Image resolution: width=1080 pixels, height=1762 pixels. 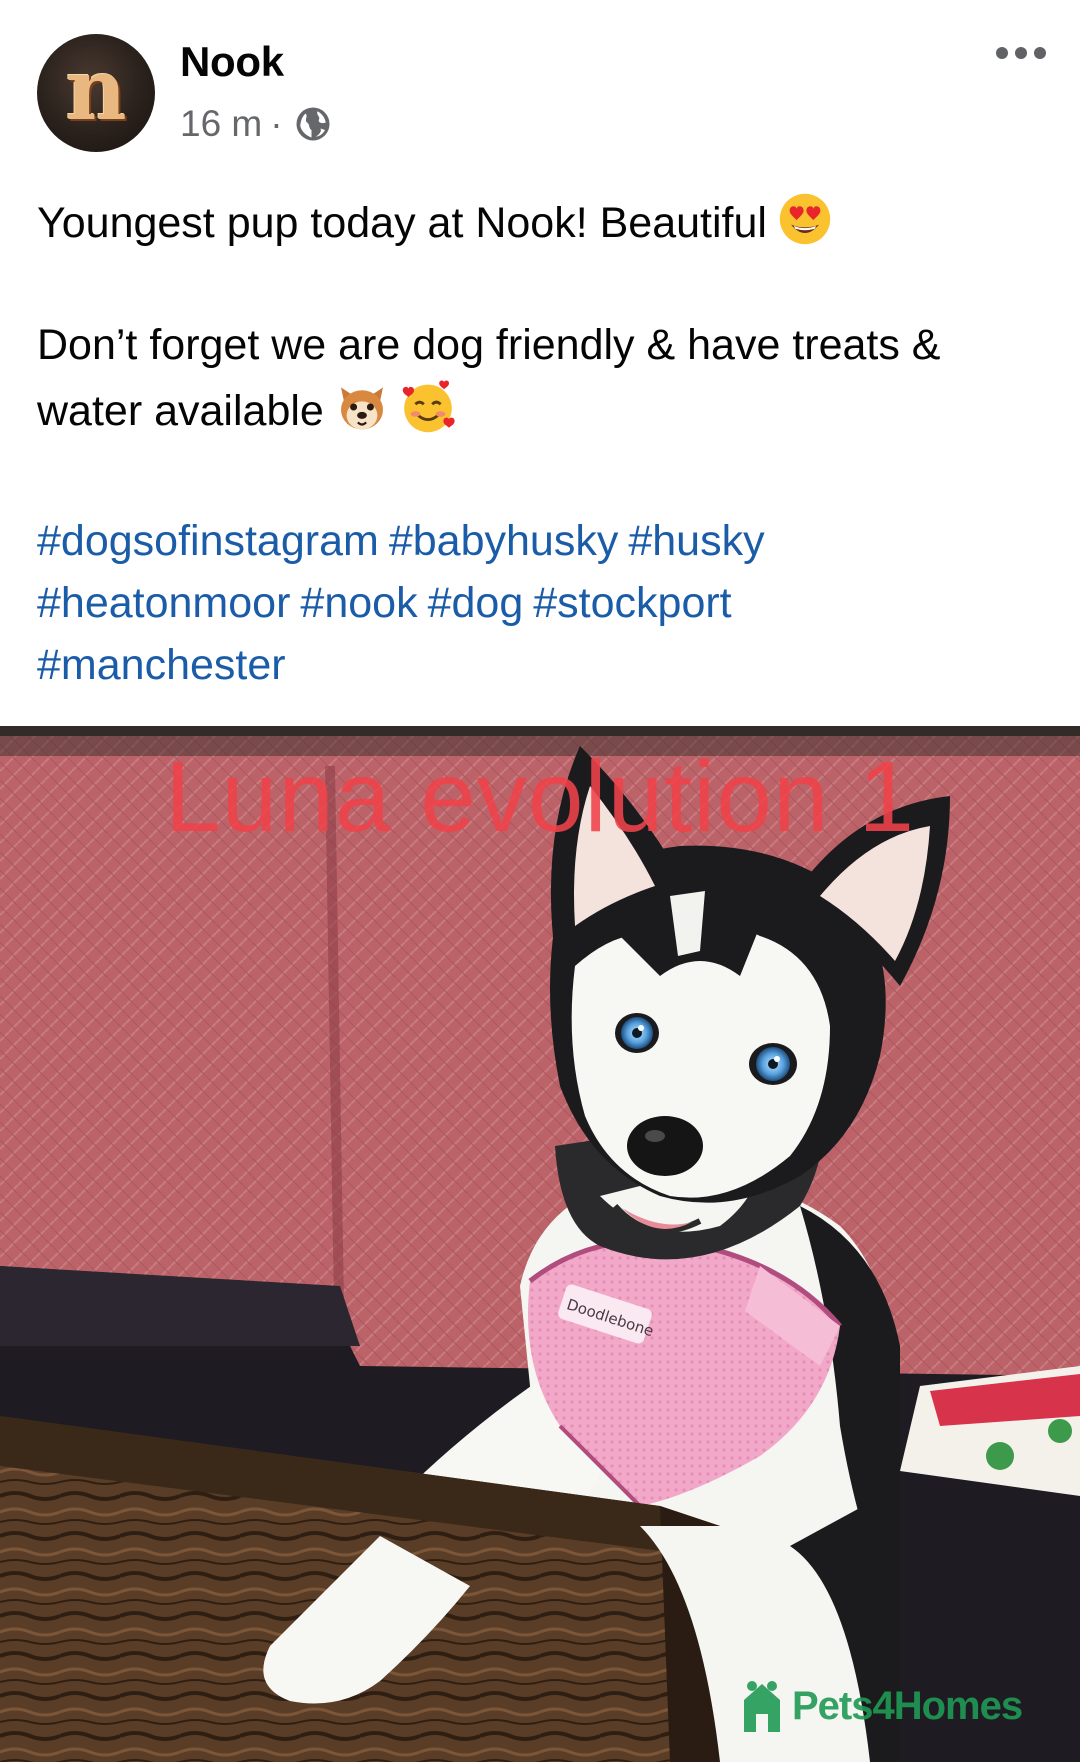 What do you see at coordinates (402, 223) in the screenshot?
I see `post-text-sentence-1: Youngest pup today at Nook! Beautiful` at bounding box center [402, 223].